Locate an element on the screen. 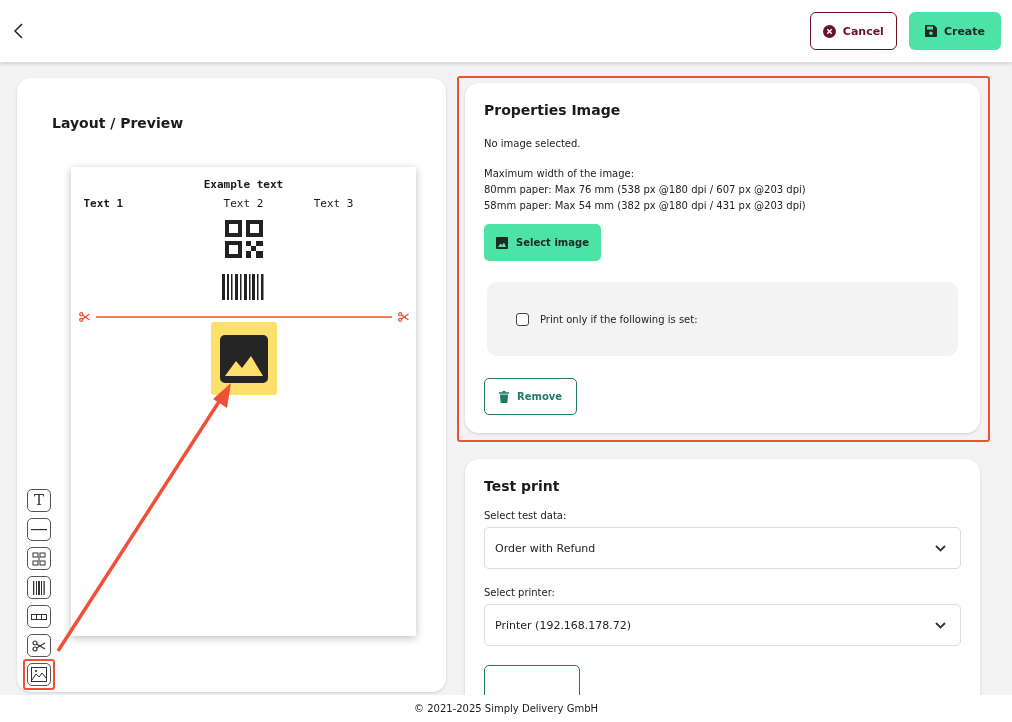 This screenshot has height=722, width=1012. columns-icon is located at coordinates (39, 616).